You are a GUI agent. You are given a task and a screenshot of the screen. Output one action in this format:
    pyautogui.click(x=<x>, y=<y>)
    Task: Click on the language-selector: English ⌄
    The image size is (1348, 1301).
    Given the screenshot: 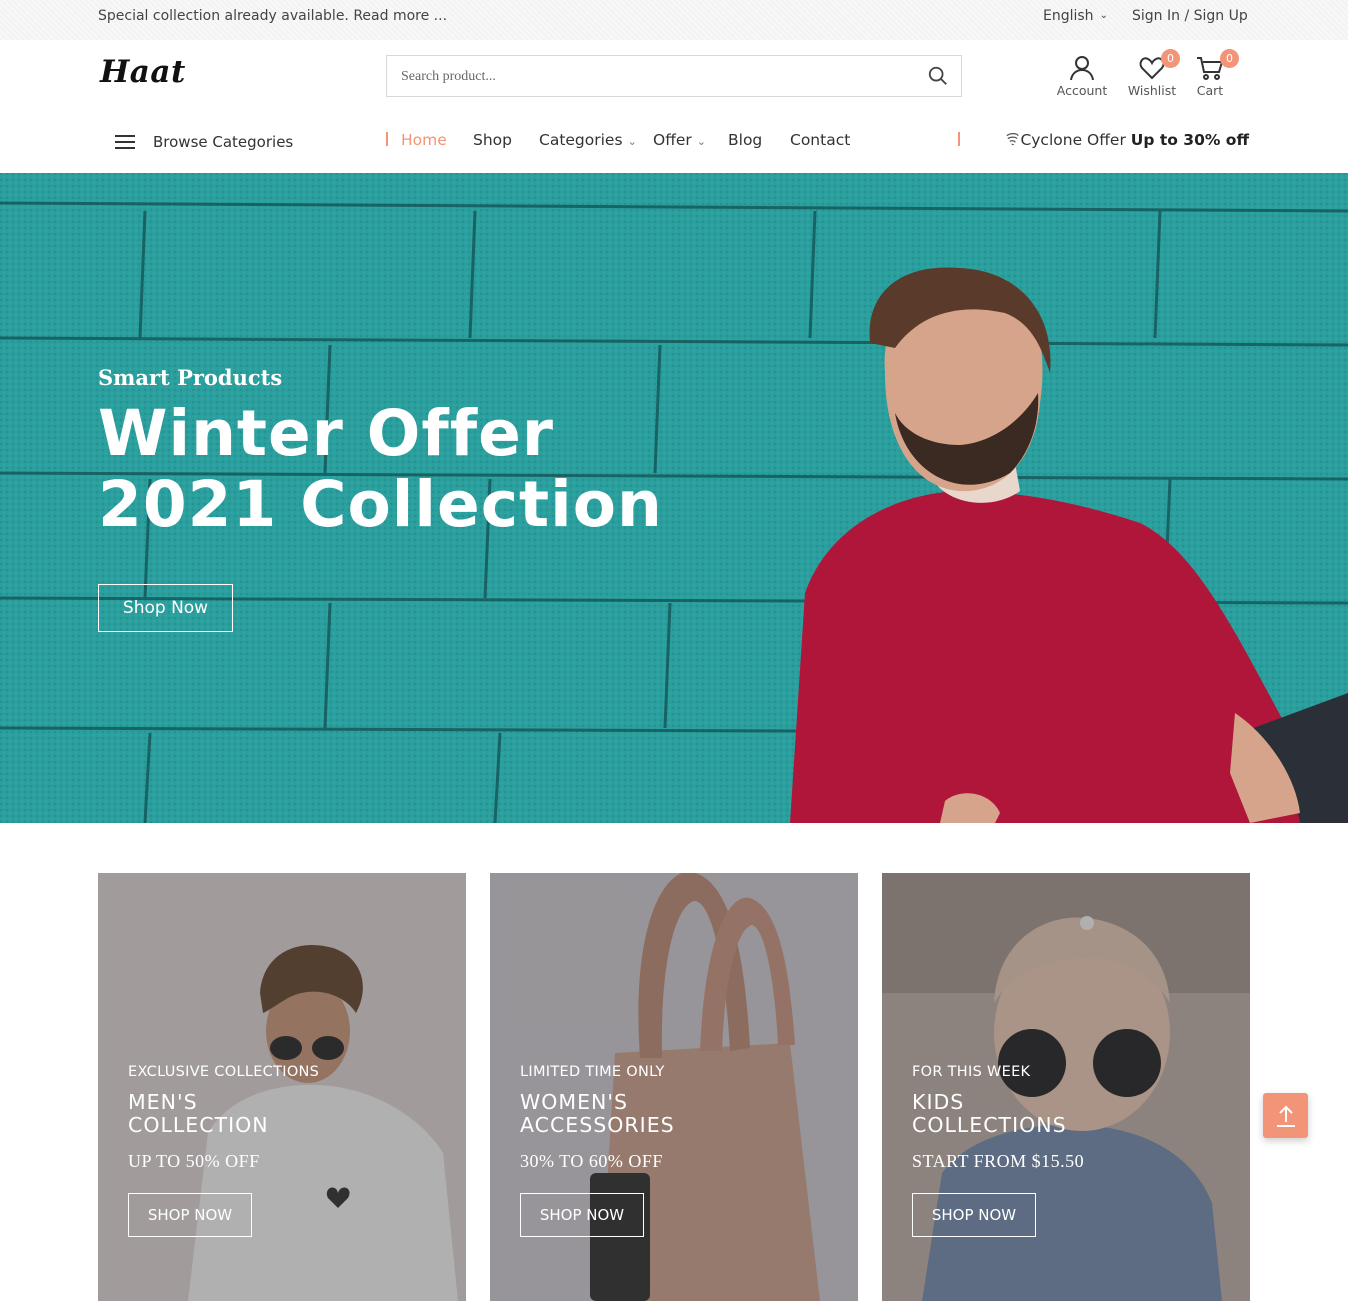 What is the action you would take?
    pyautogui.click(x=1075, y=16)
    